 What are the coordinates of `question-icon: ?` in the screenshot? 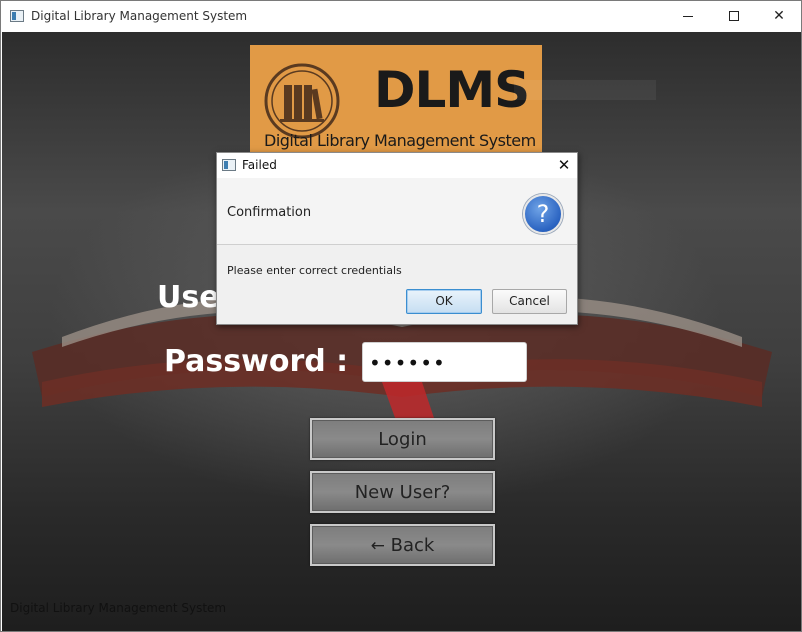 It's located at (543, 214).